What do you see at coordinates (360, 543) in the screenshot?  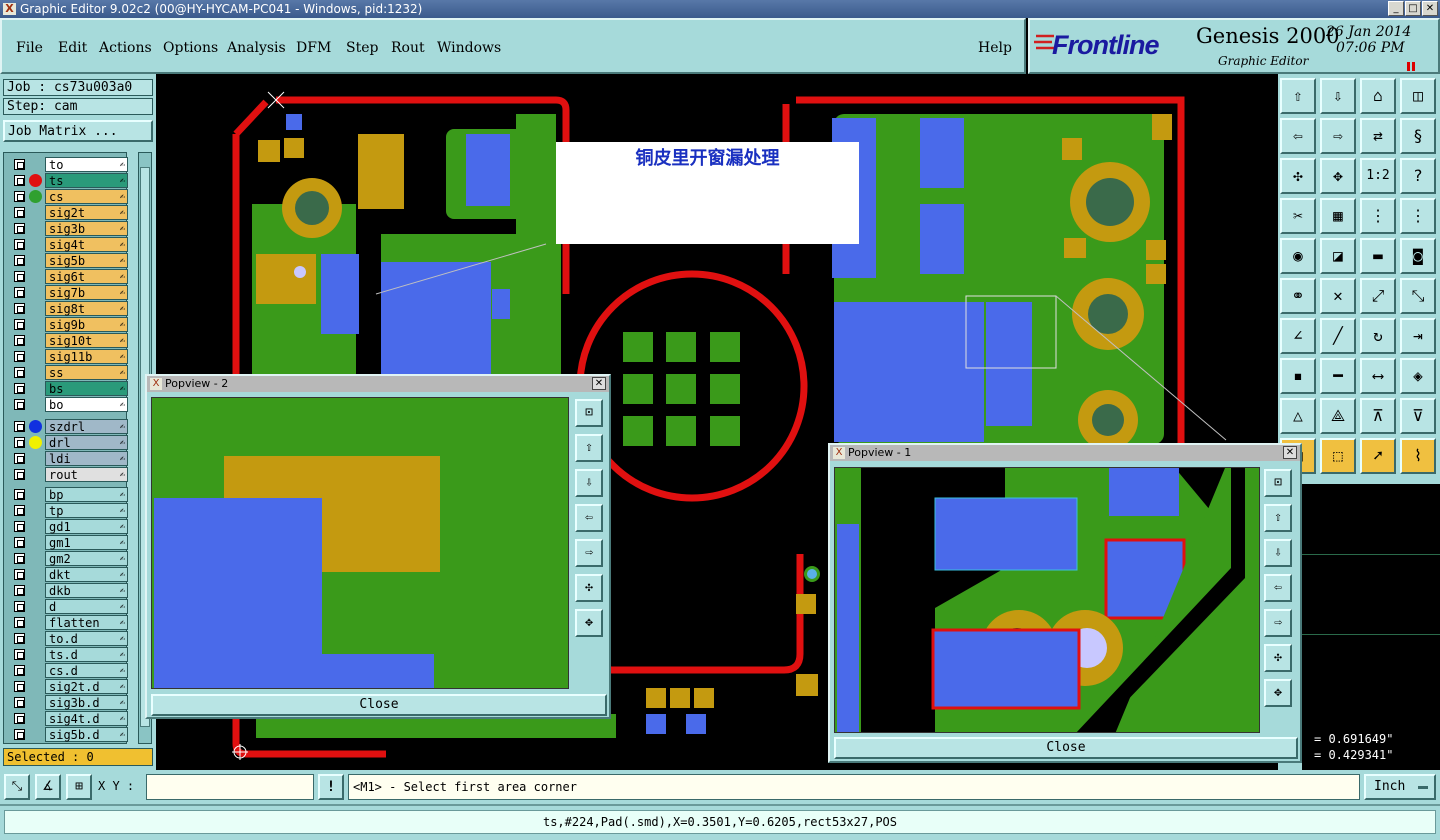 I see `popview-2-view` at bounding box center [360, 543].